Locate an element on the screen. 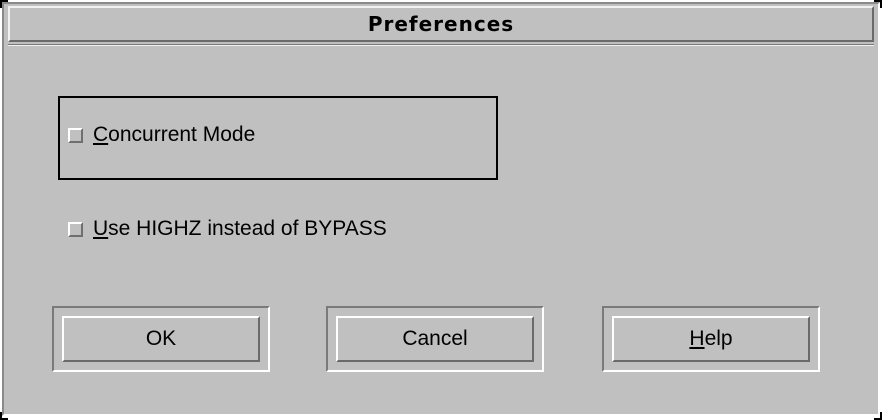 The width and height of the screenshot is (882, 420). ok-button: OK is located at coordinates (161, 339).